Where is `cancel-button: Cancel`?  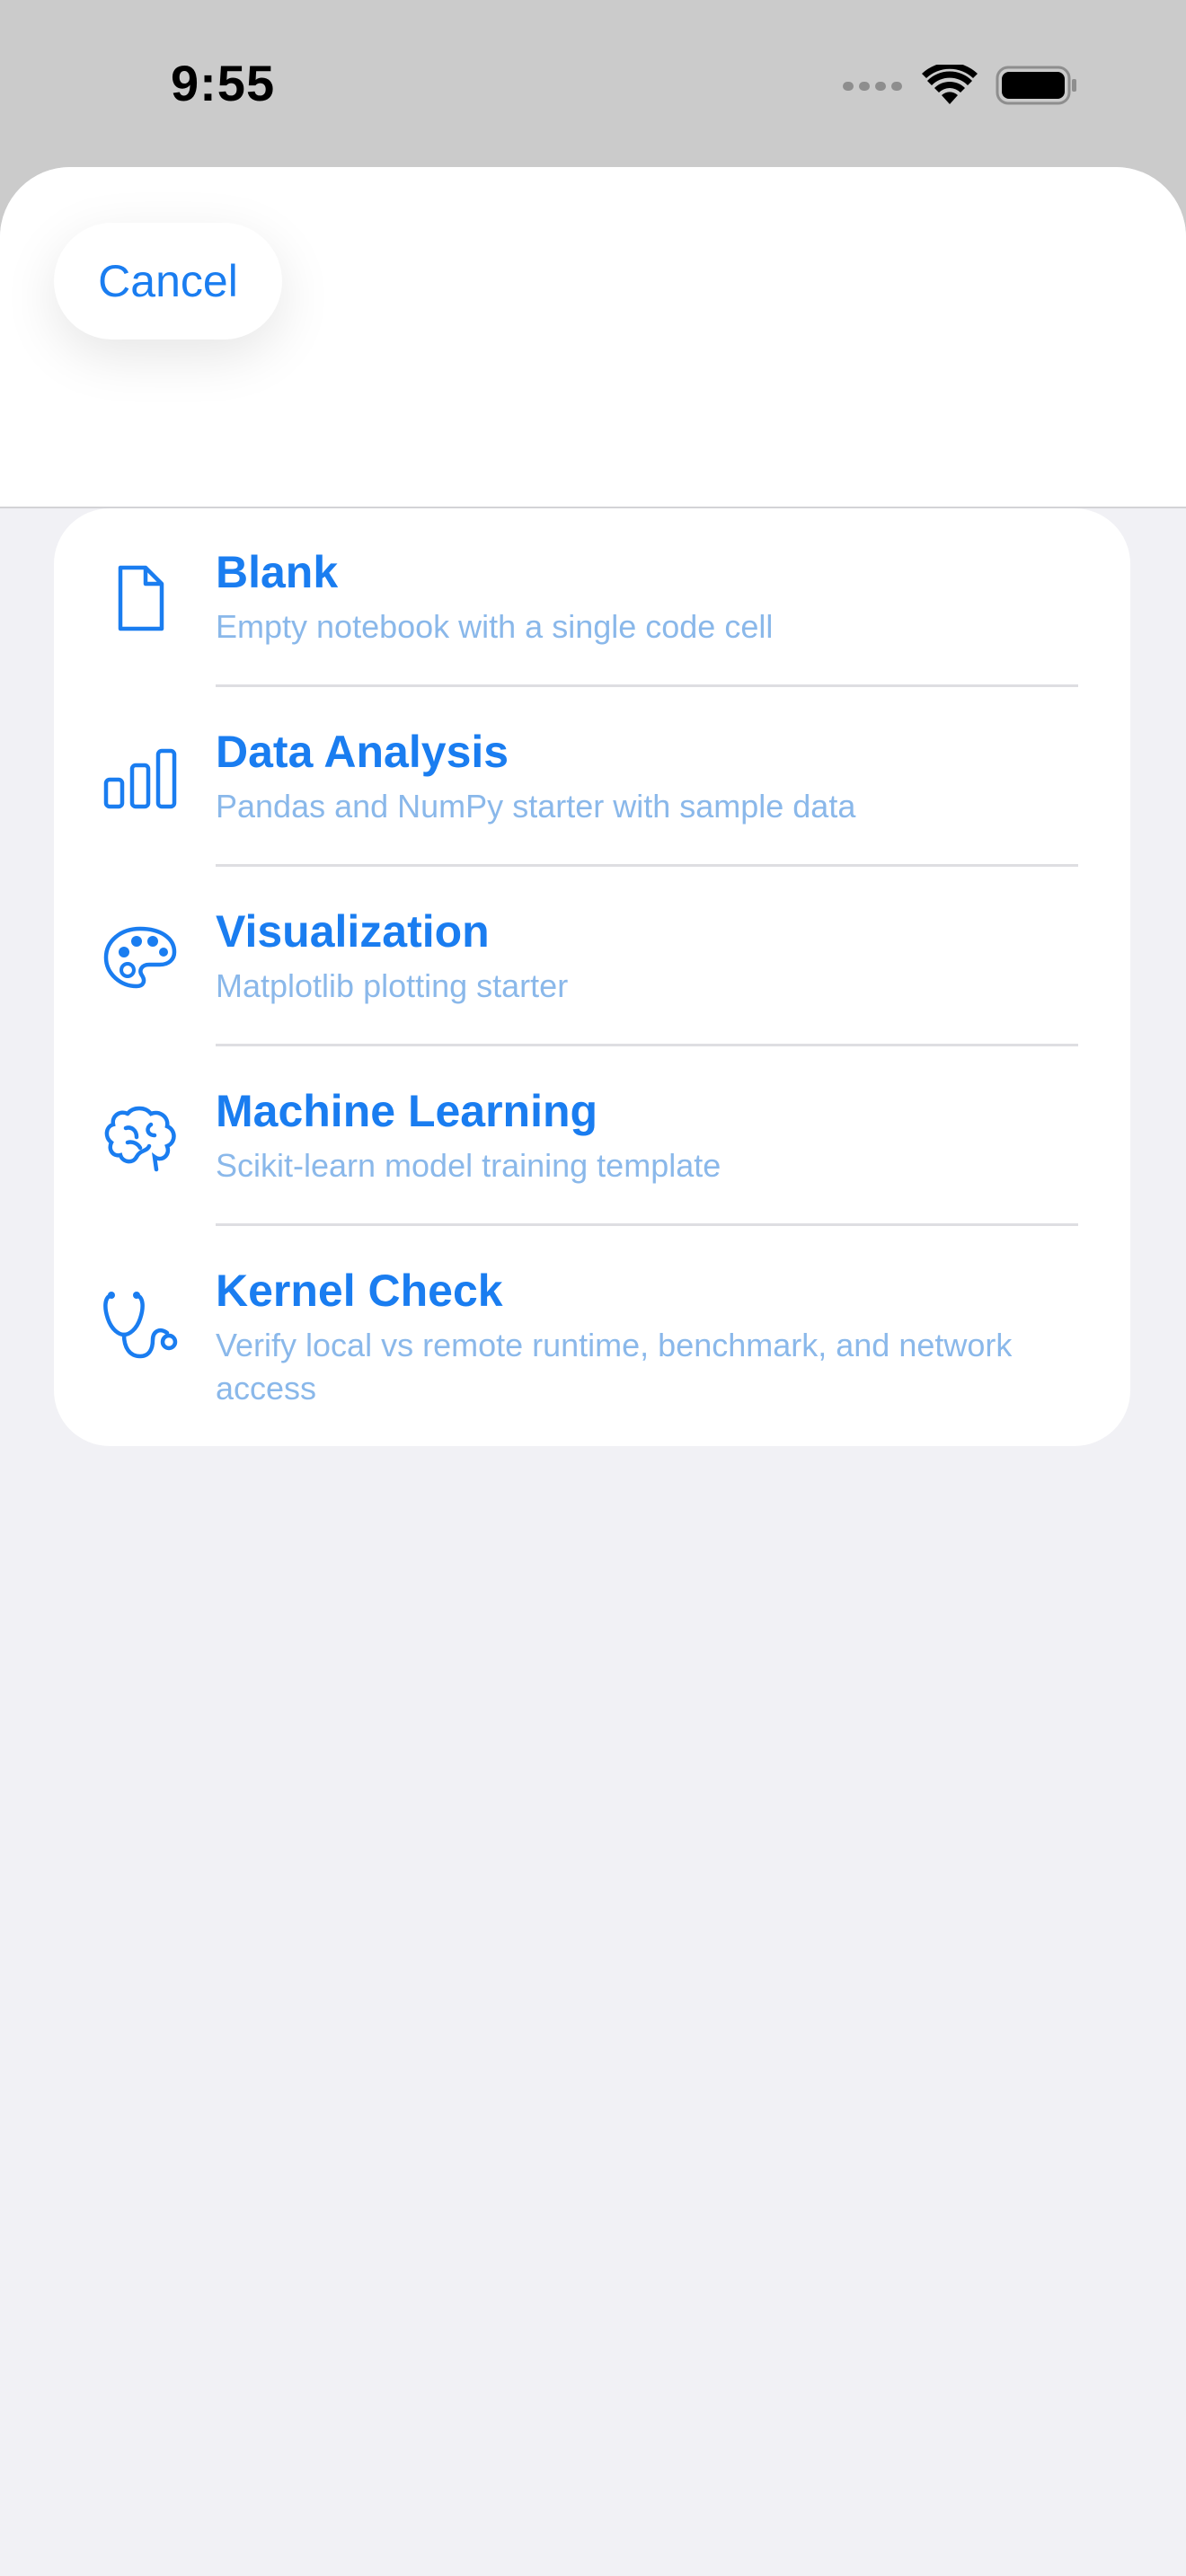
cancel-button: Cancel is located at coordinates (168, 281).